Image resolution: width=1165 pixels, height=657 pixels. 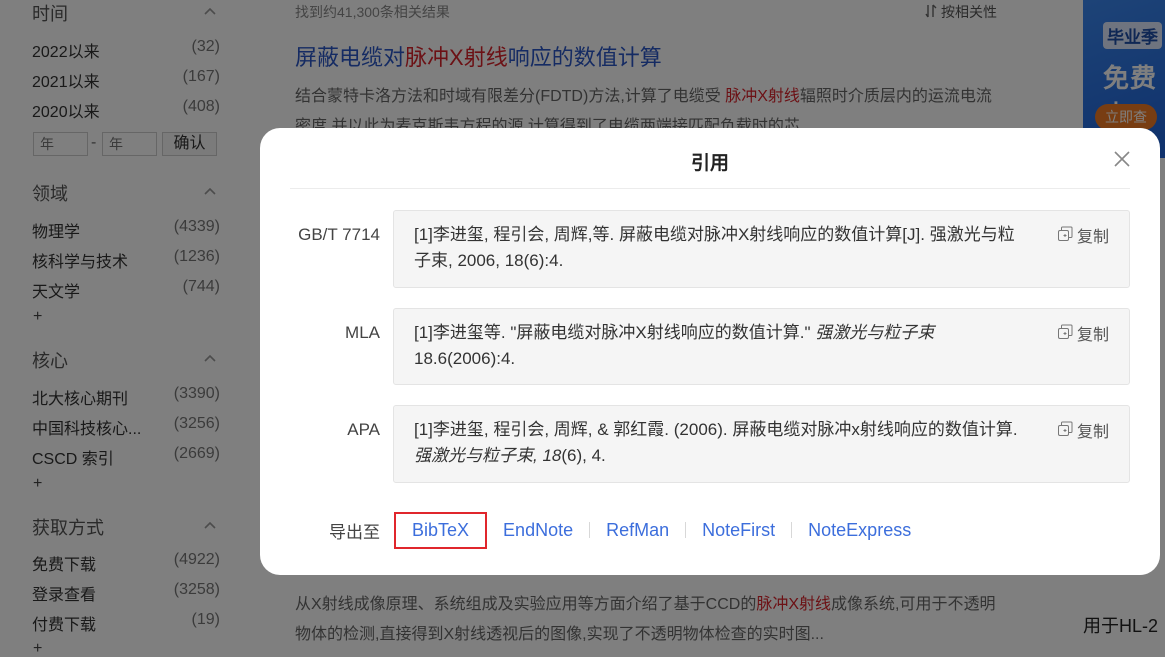 I want to click on citation-format-apa: APA, so click(x=363, y=429).